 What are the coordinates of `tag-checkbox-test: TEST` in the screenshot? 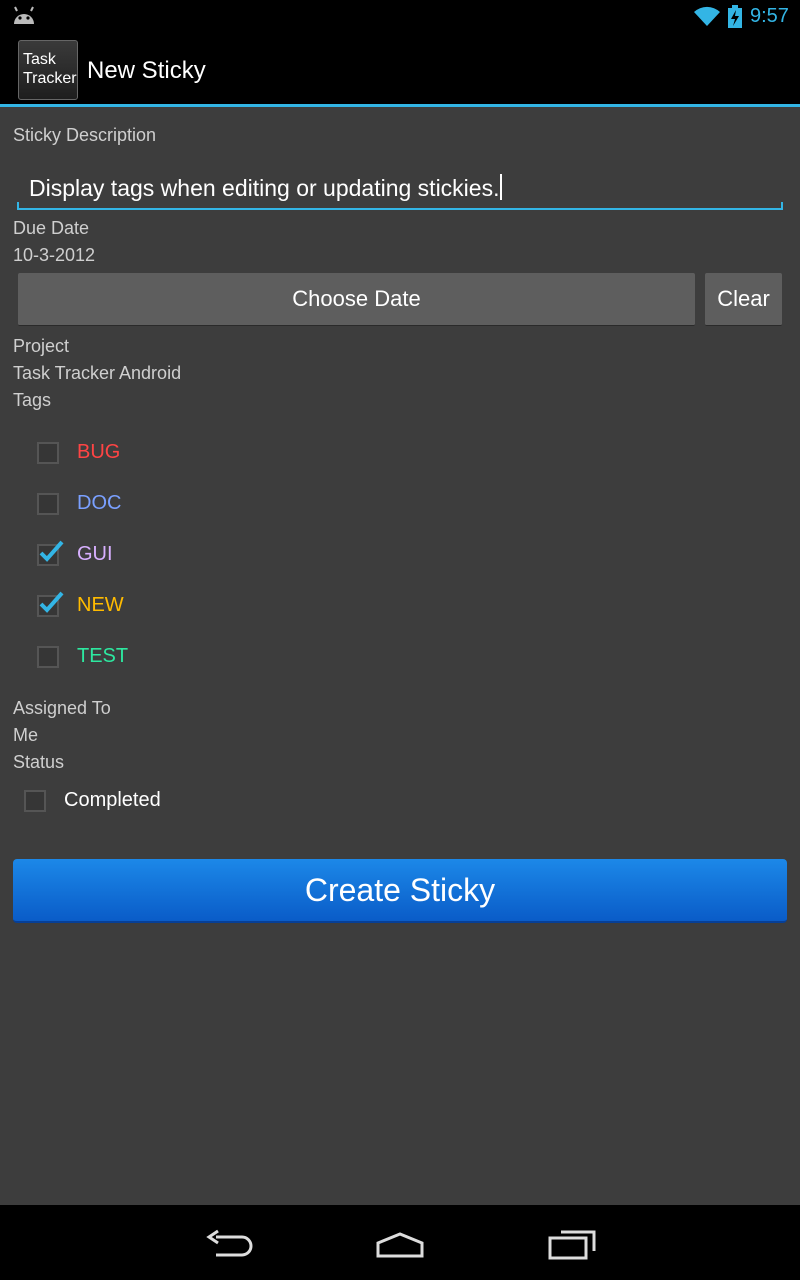 It's located at (187, 665).